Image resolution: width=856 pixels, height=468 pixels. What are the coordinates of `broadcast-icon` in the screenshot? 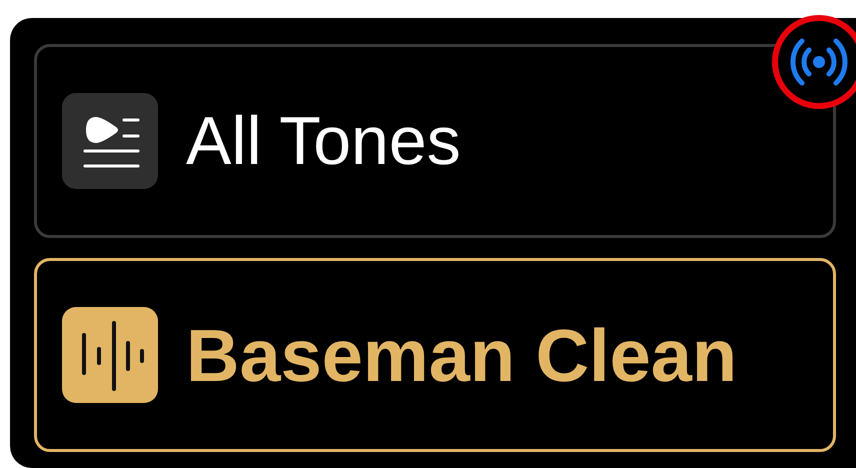 It's located at (813, 62).